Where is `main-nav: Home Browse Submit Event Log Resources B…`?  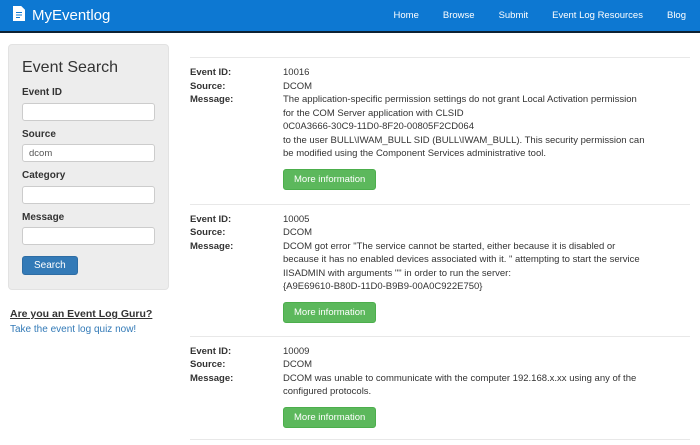 main-nav: Home Browse Submit Event Log Resources B… is located at coordinates (540, 15).